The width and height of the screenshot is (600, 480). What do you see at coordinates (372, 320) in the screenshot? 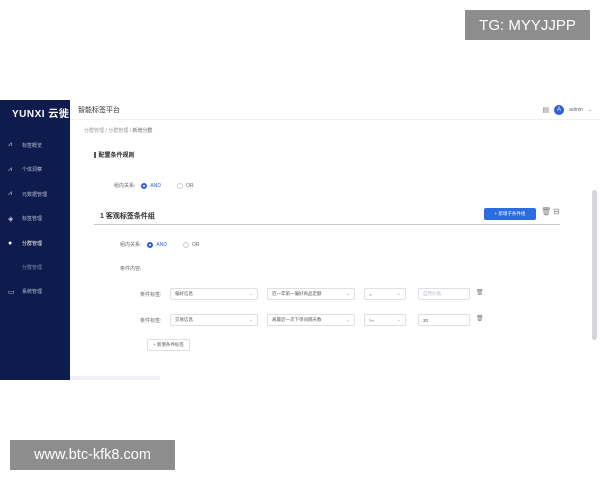
I see `select-value: >=` at bounding box center [372, 320].